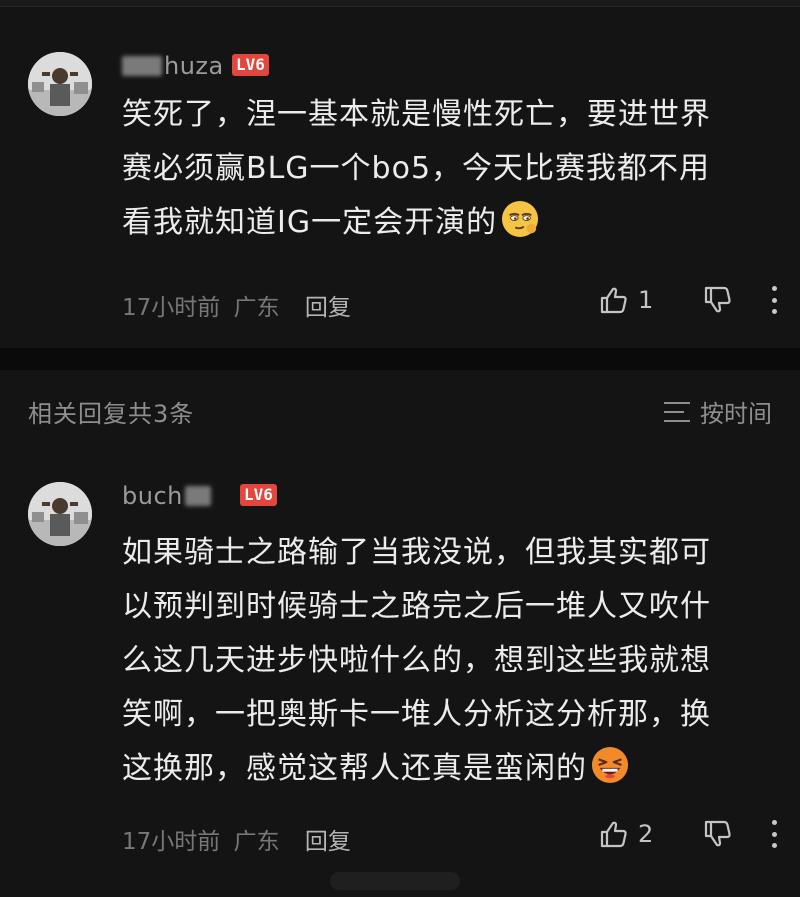 This screenshot has width=800, height=897. I want to click on like-button: 2, so click(630, 834).